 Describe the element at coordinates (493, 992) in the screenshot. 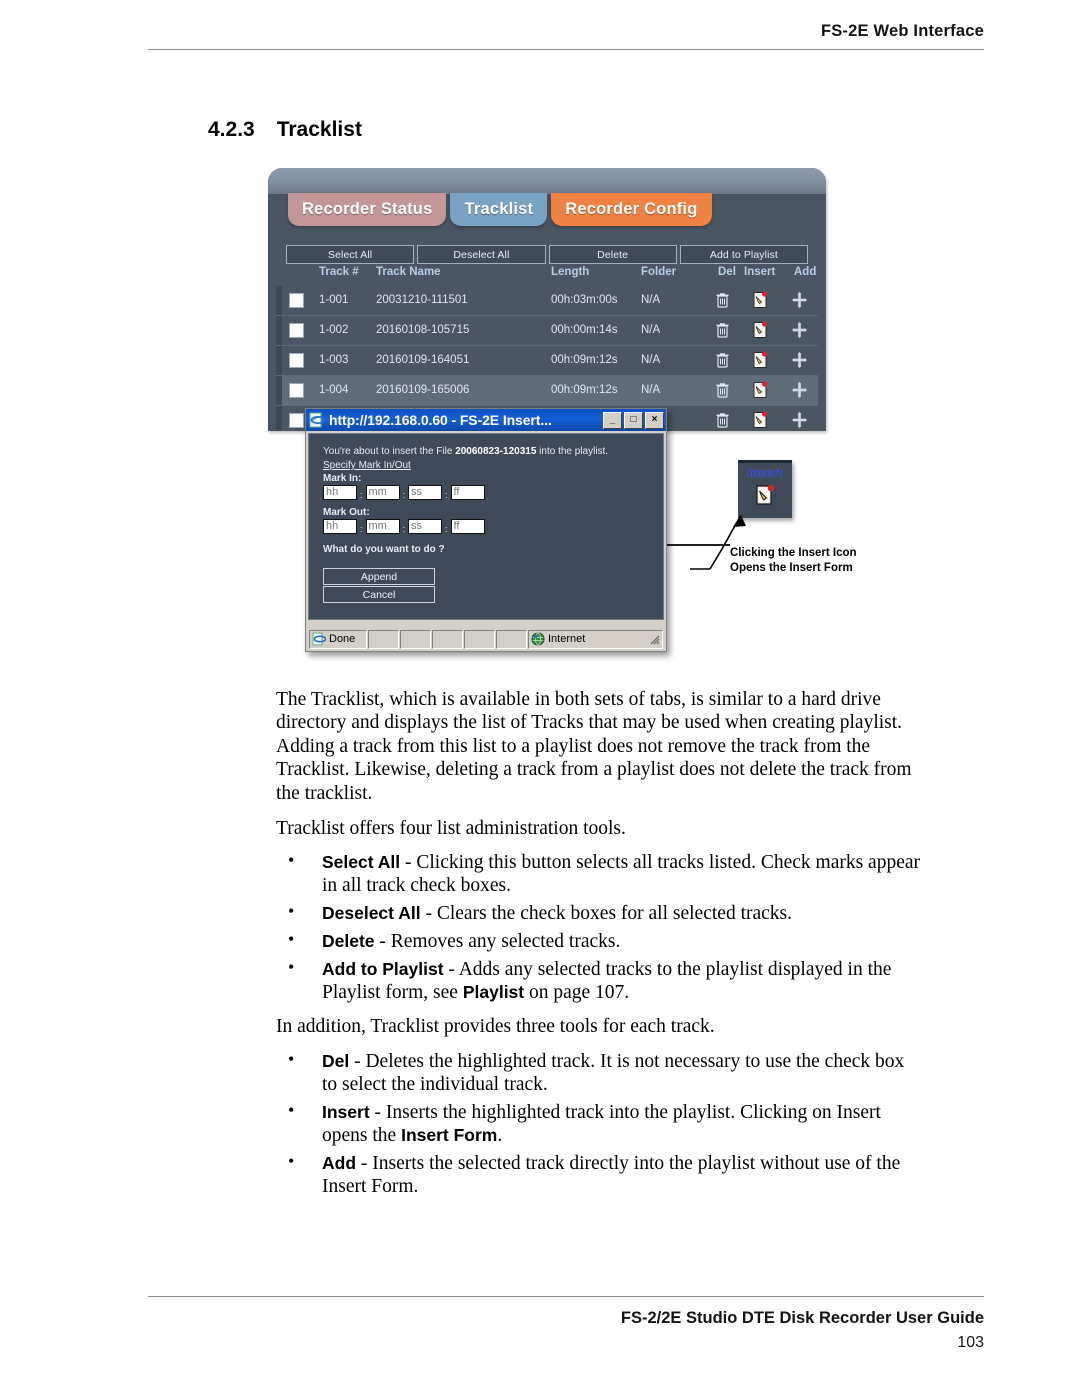

I see `list-item-term-2: Playlist` at that location.